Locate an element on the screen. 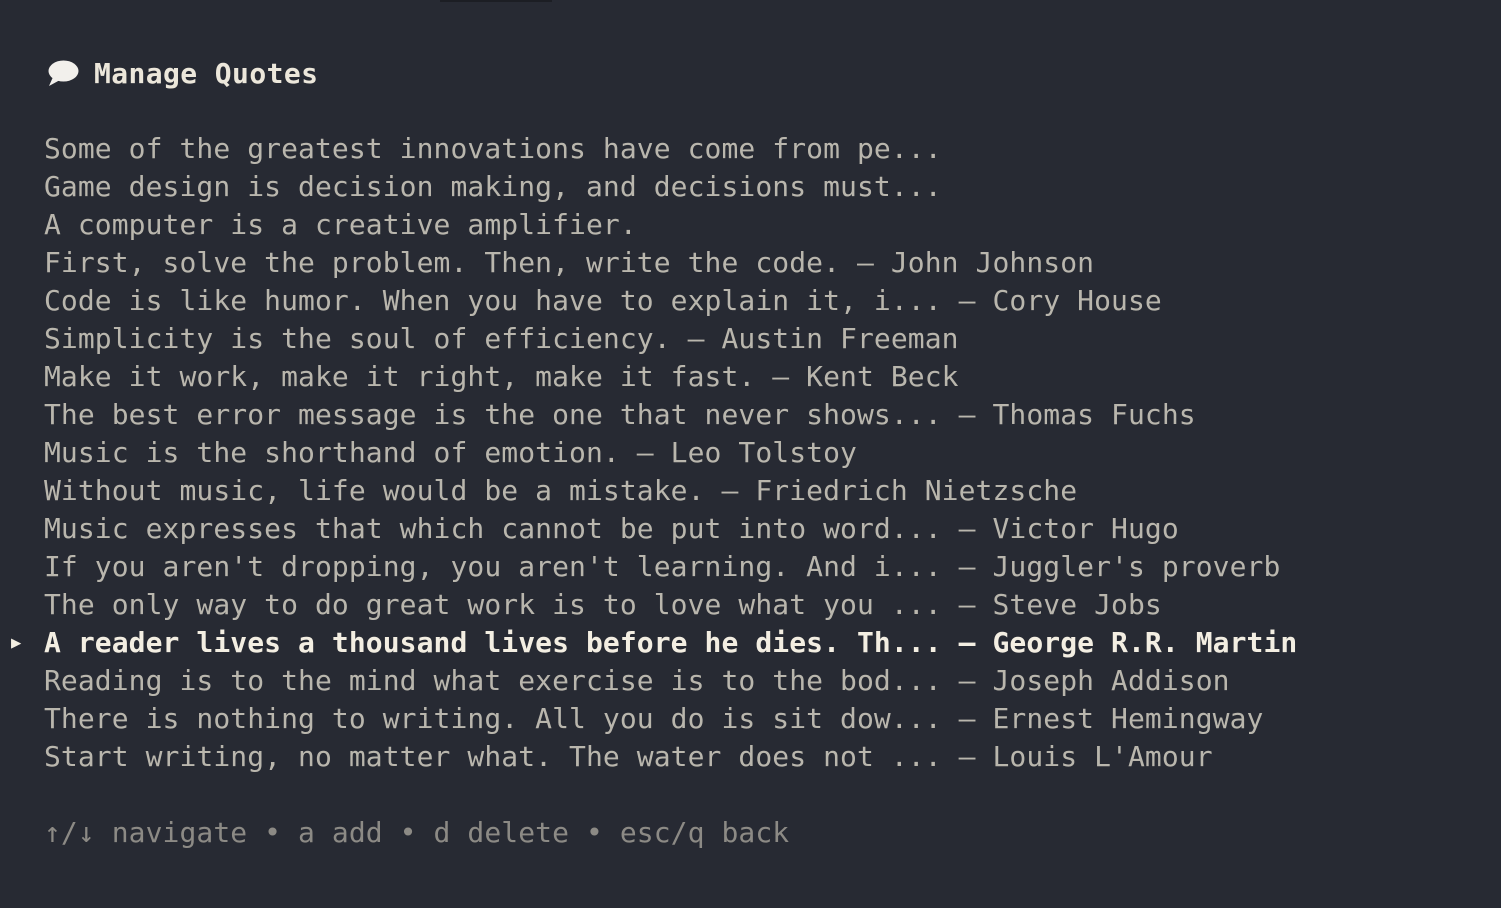 The width and height of the screenshot is (1501, 908). page-title: Manage Quotes is located at coordinates (206, 73).